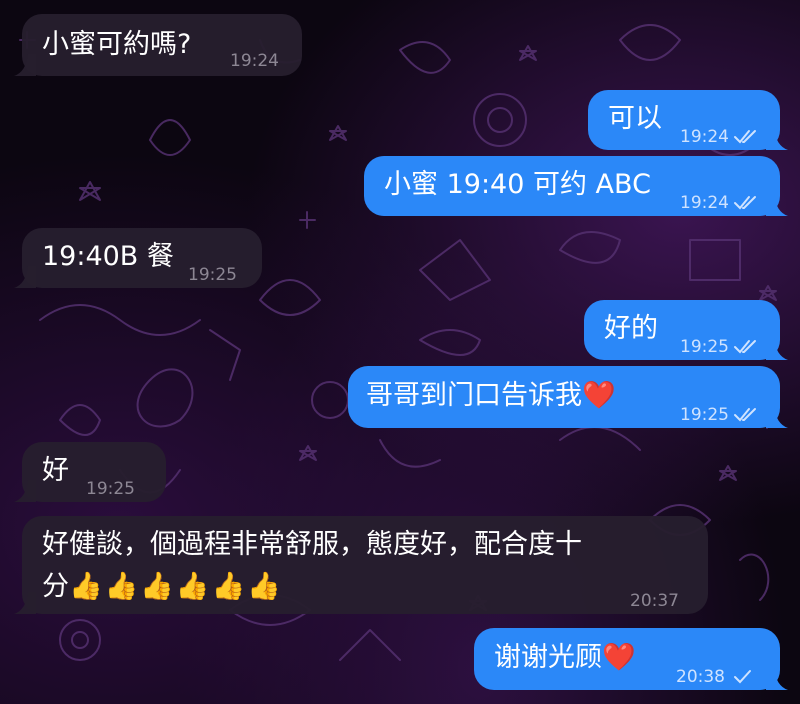 Image resolution: width=800 pixels, height=704 pixels. Describe the element at coordinates (654, 601) in the screenshot. I see `message-time: 20:37` at that location.